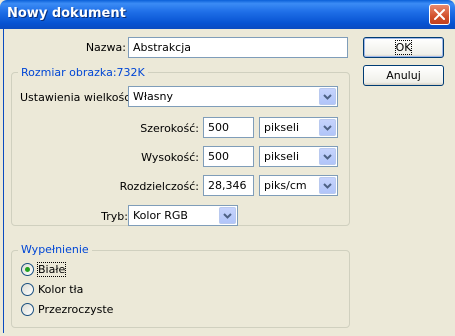  Describe the element at coordinates (285, 185) in the screenshot. I see `resolution-unit-value: piks/cm` at that location.